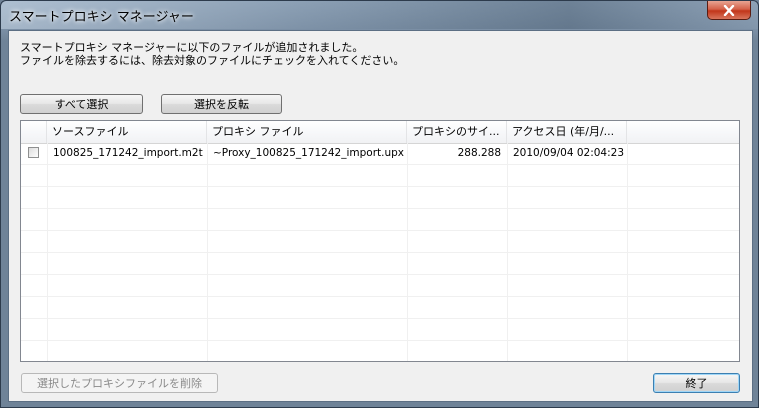  I want to click on column-header-source: ソースファイル, so click(127, 132).